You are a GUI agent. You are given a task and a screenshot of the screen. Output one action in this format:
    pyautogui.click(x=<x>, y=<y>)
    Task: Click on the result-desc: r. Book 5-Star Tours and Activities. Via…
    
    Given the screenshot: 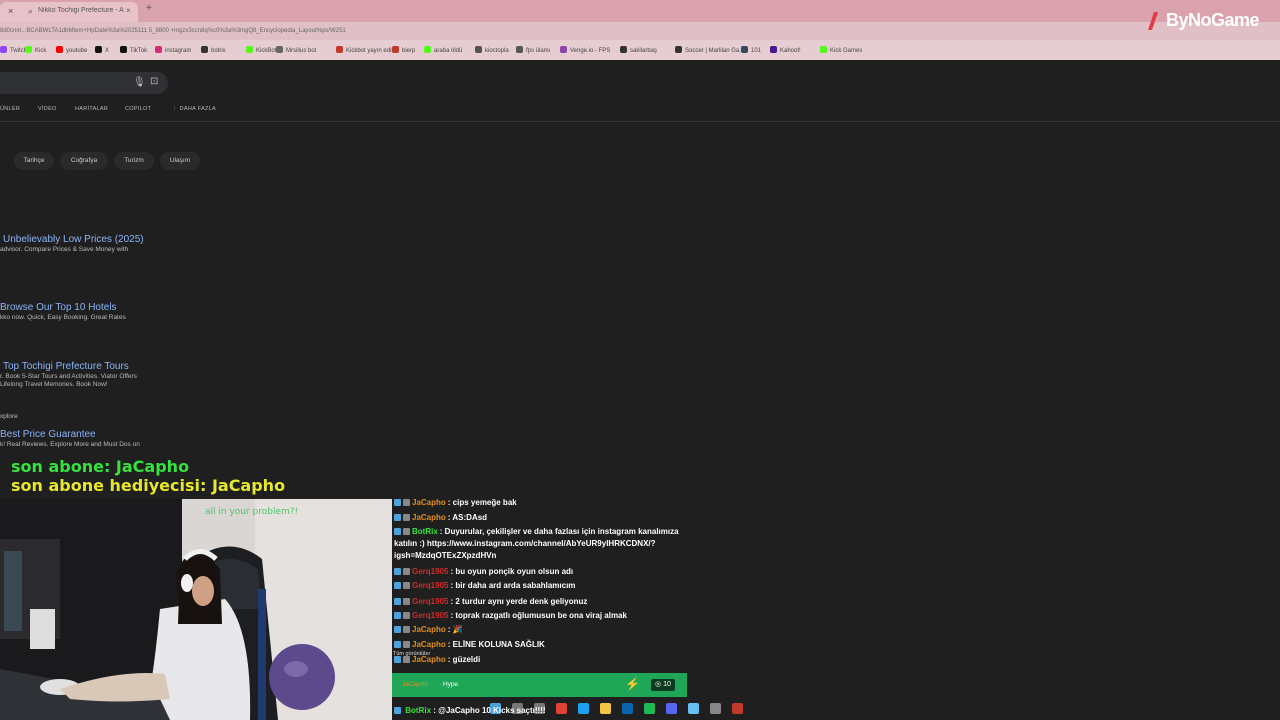 What is the action you would take?
    pyautogui.click(x=68, y=376)
    